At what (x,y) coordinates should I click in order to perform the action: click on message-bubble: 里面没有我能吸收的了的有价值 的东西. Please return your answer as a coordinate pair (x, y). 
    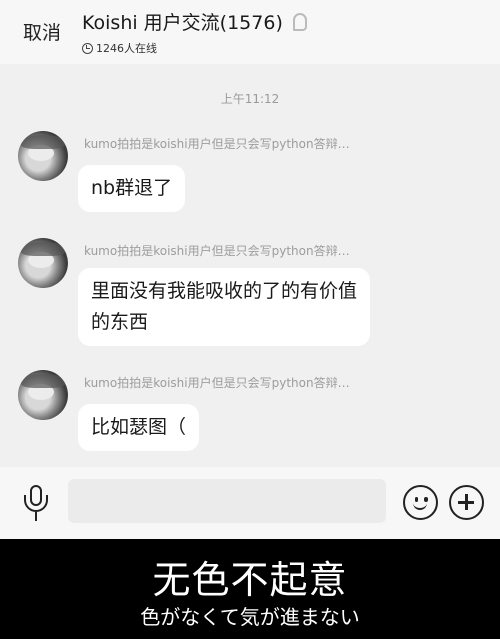
    Looking at the image, I should click on (224, 307).